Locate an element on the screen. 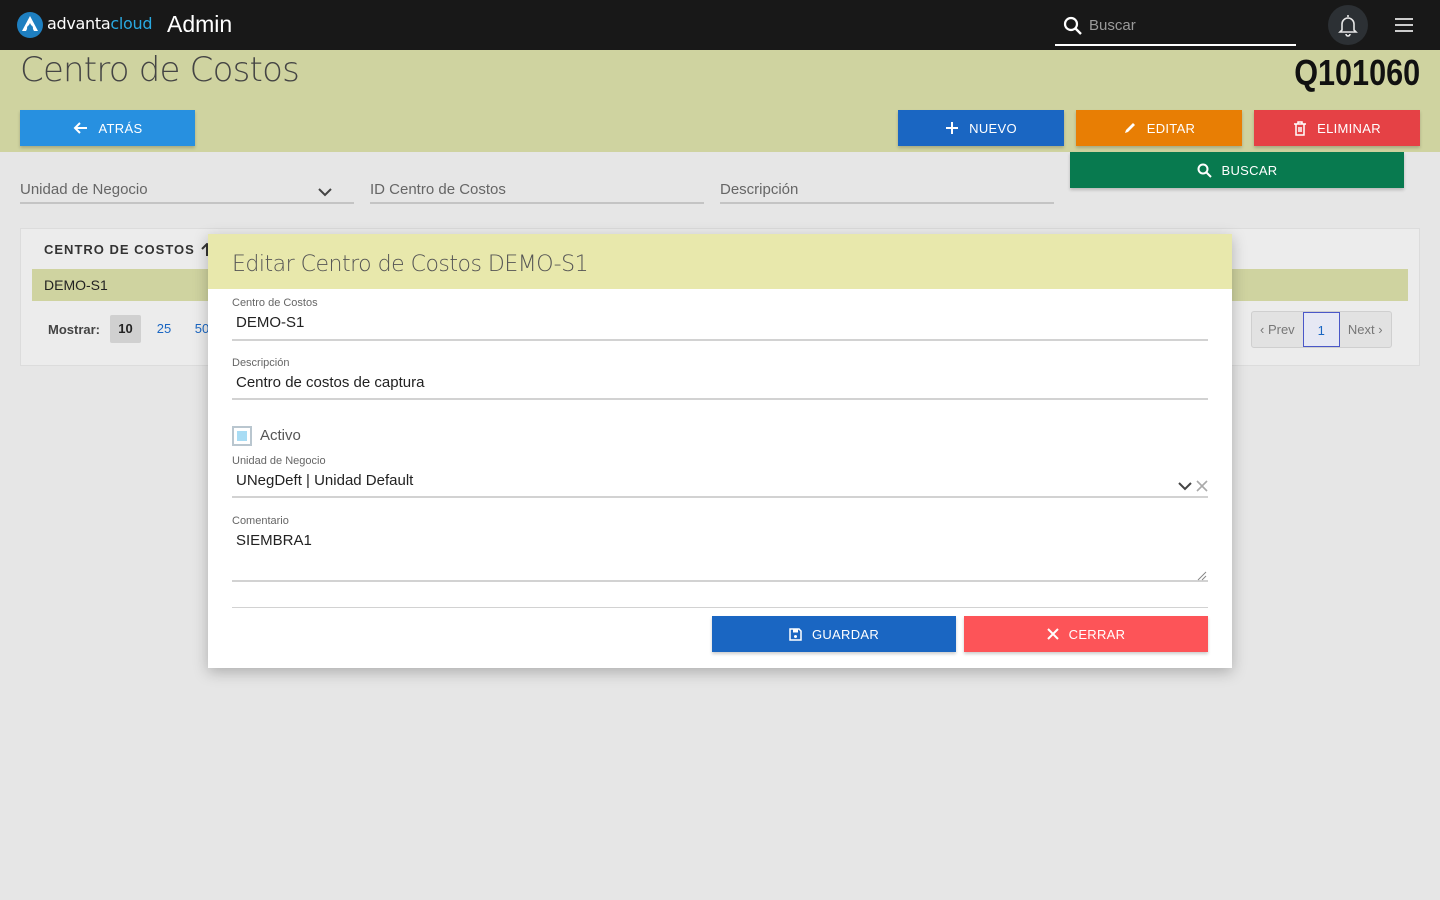 The image size is (1440, 900). resize-handle-icon is located at coordinates (1202, 576).